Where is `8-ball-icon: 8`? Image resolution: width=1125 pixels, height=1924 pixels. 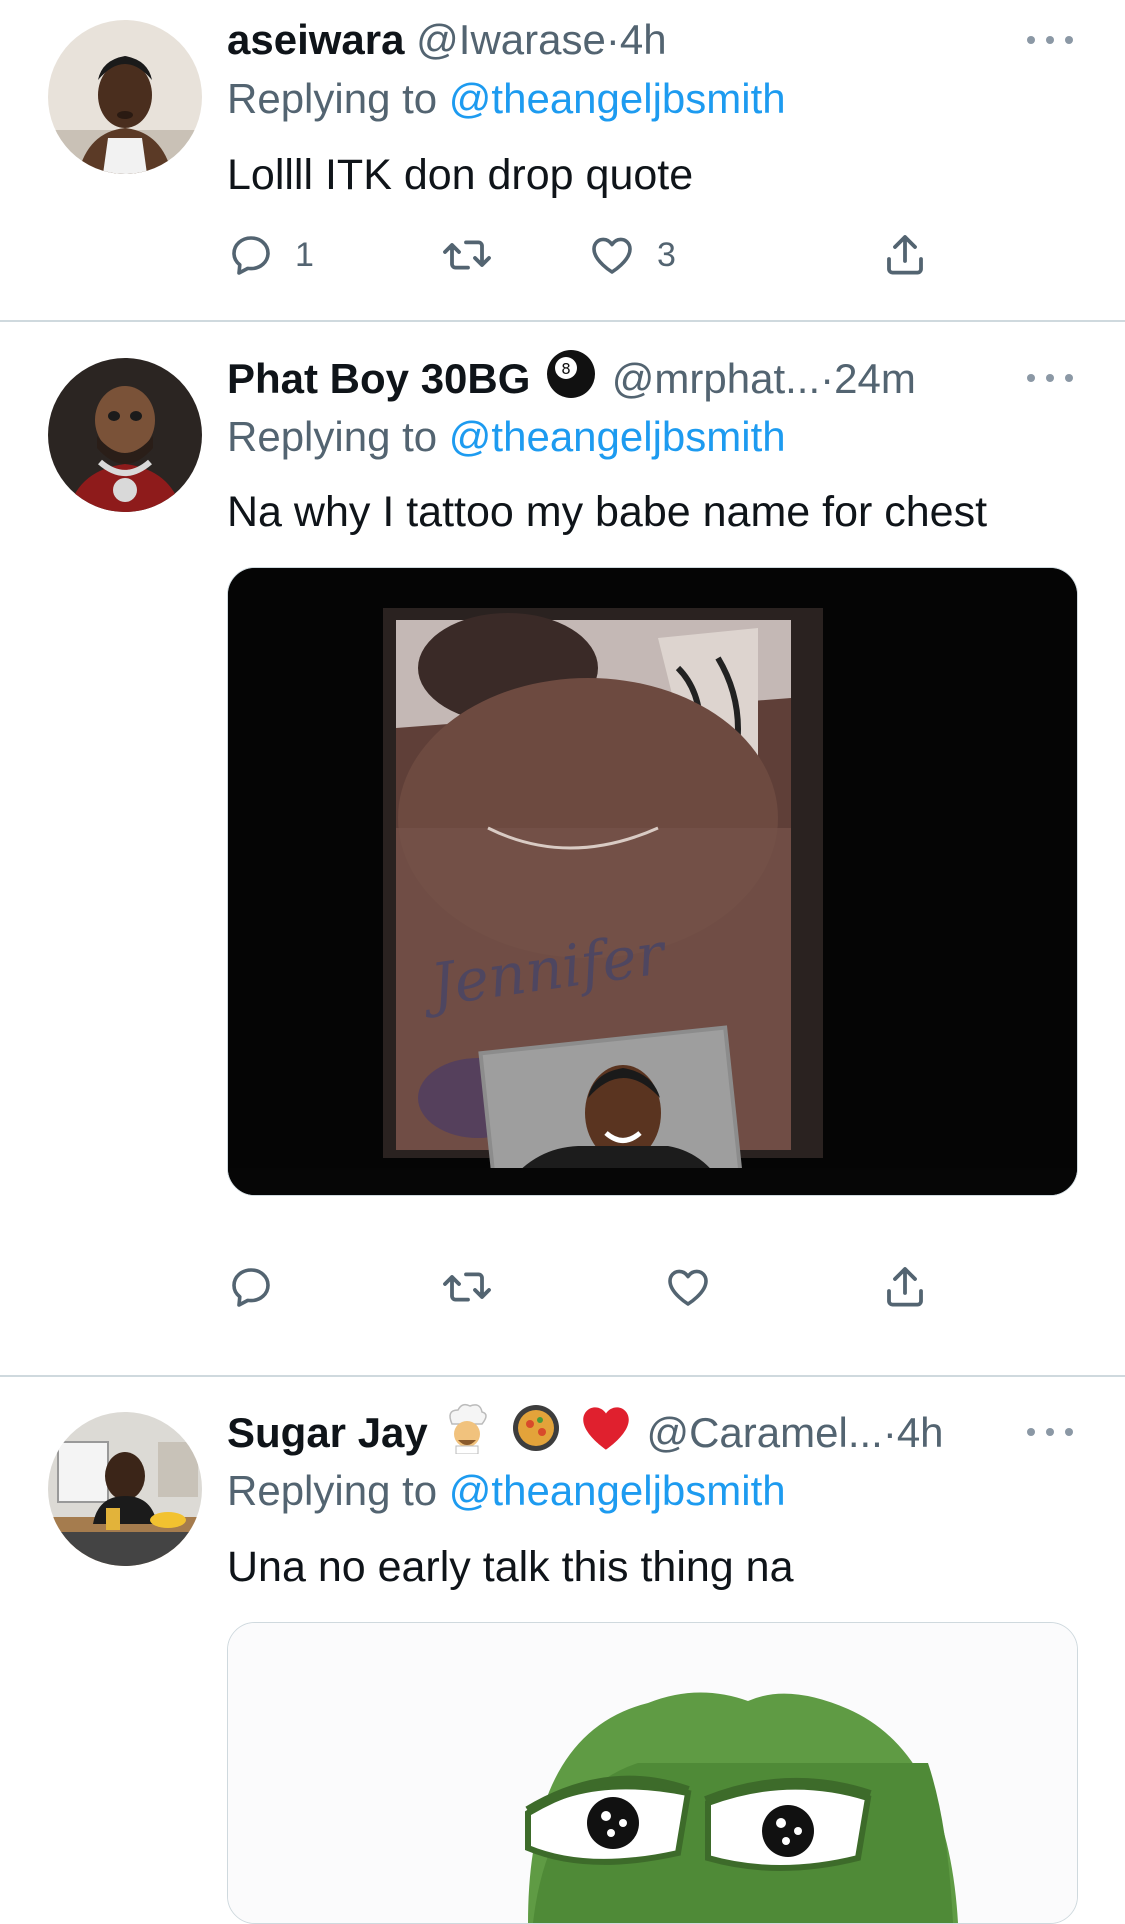 8-ball-icon: 8 is located at coordinates (571, 382).